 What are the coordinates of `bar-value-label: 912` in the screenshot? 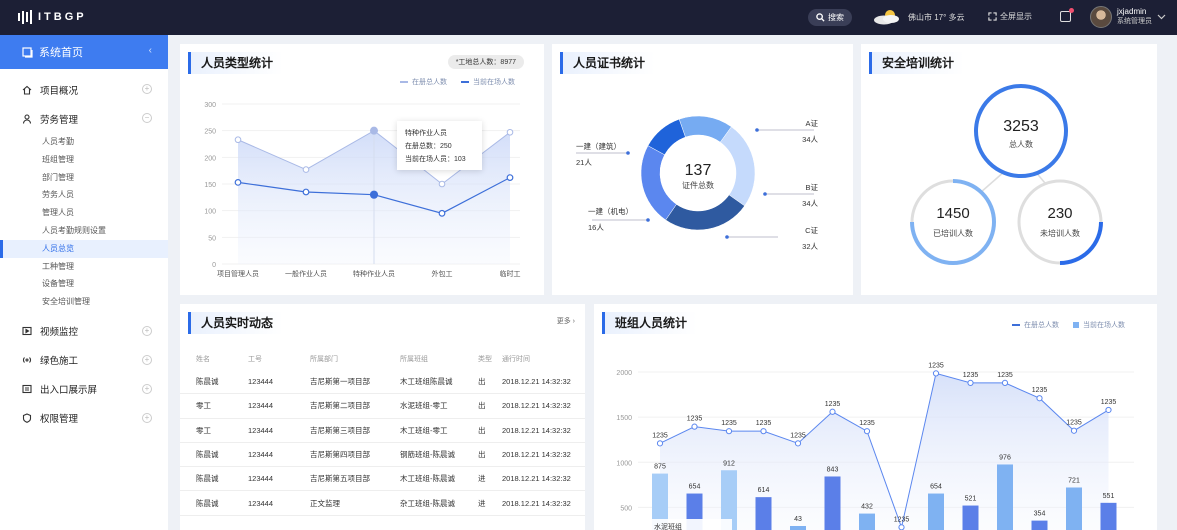 It's located at (729, 463).